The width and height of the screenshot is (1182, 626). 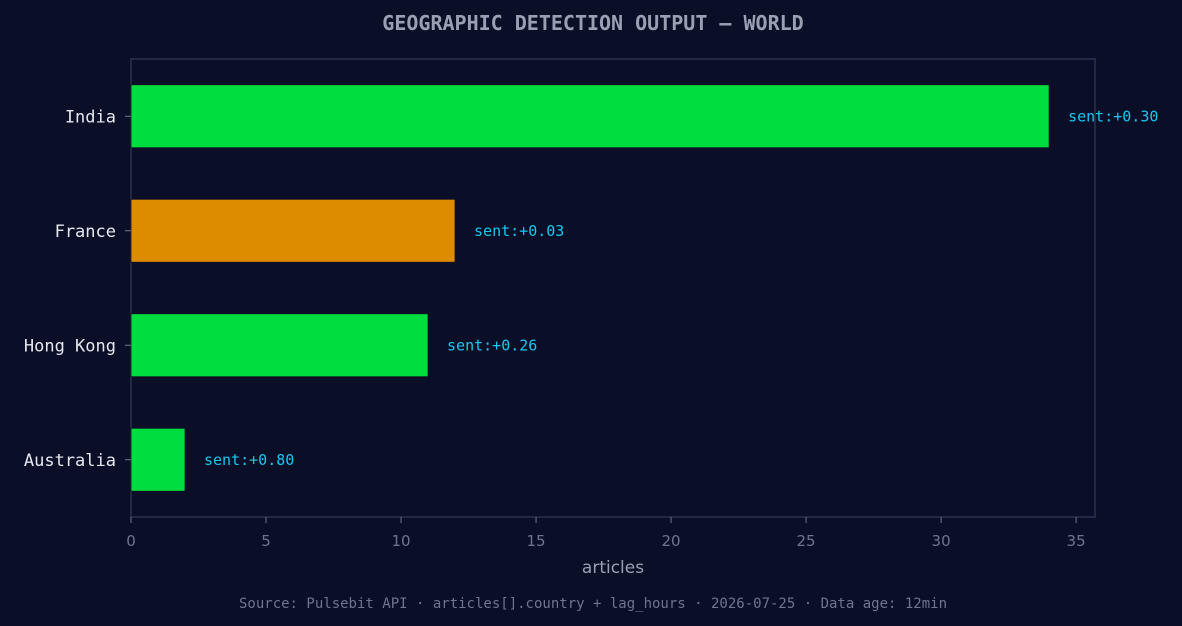 What do you see at coordinates (279, 345) in the screenshot?
I see `bar-hong-kong` at bounding box center [279, 345].